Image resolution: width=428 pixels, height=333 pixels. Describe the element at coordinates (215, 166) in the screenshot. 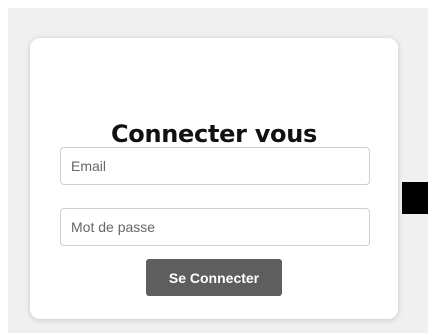

I see `email-input` at that location.